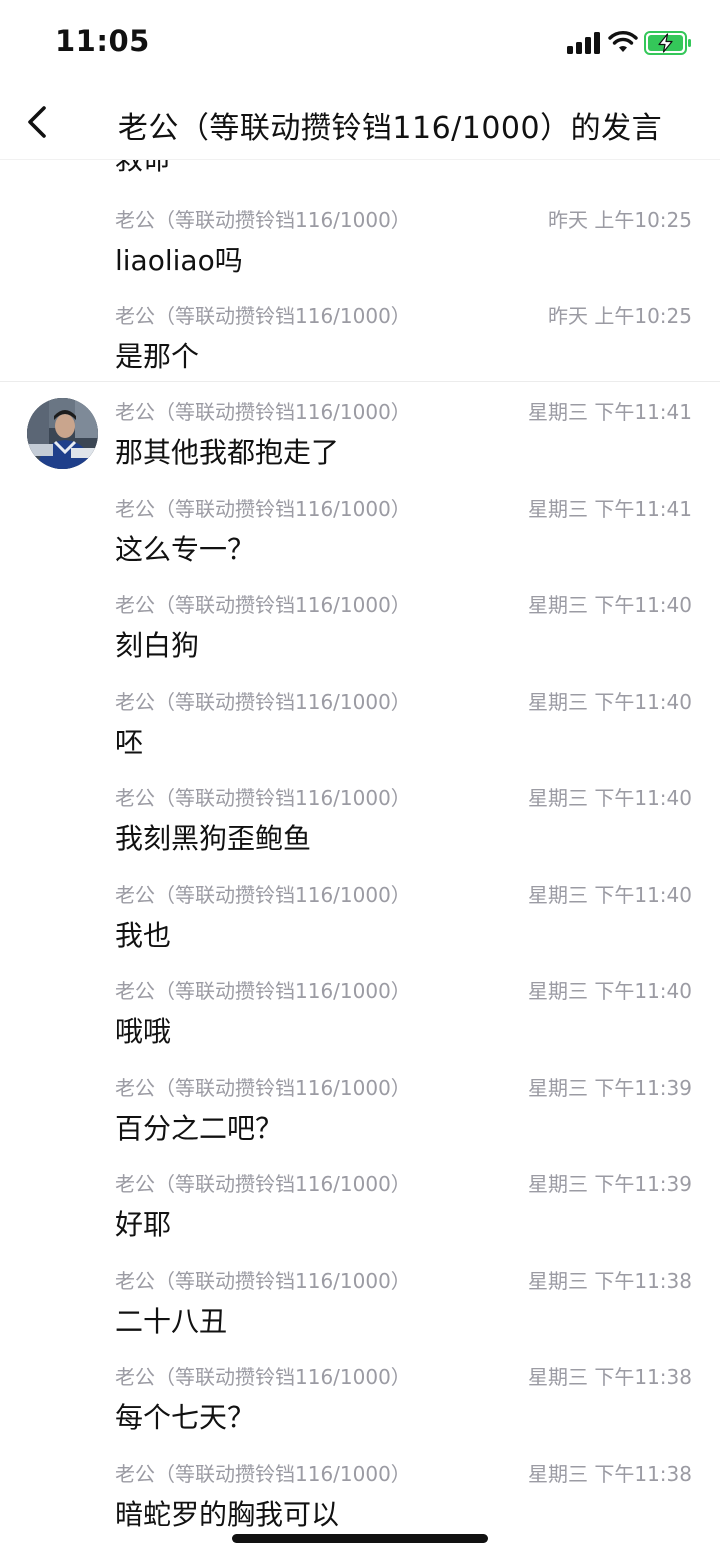  Describe the element at coordinates (227, 1514) in the screenshot. I see `message-text: 暗蛇罗的胸我可以` at that location.